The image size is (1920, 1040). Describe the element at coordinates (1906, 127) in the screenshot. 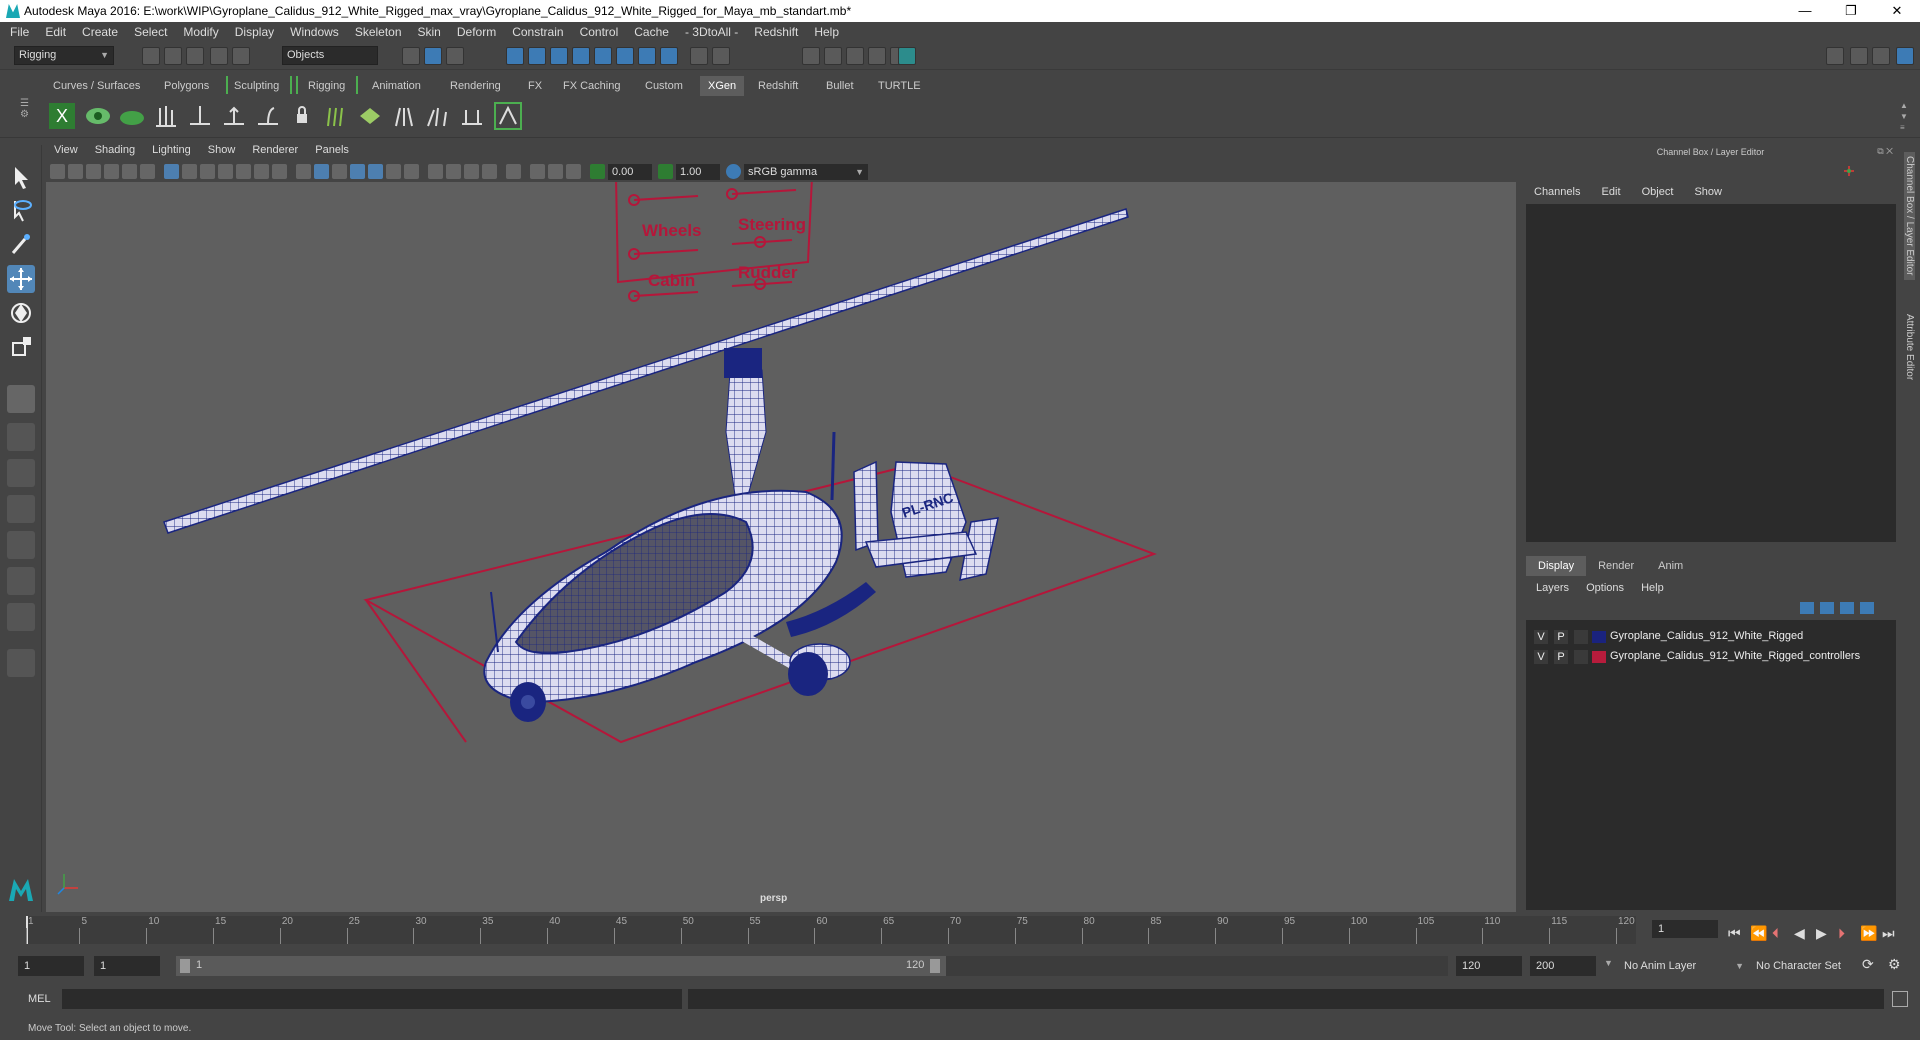

I see `shelf-menu-icon: ≡` at that location.